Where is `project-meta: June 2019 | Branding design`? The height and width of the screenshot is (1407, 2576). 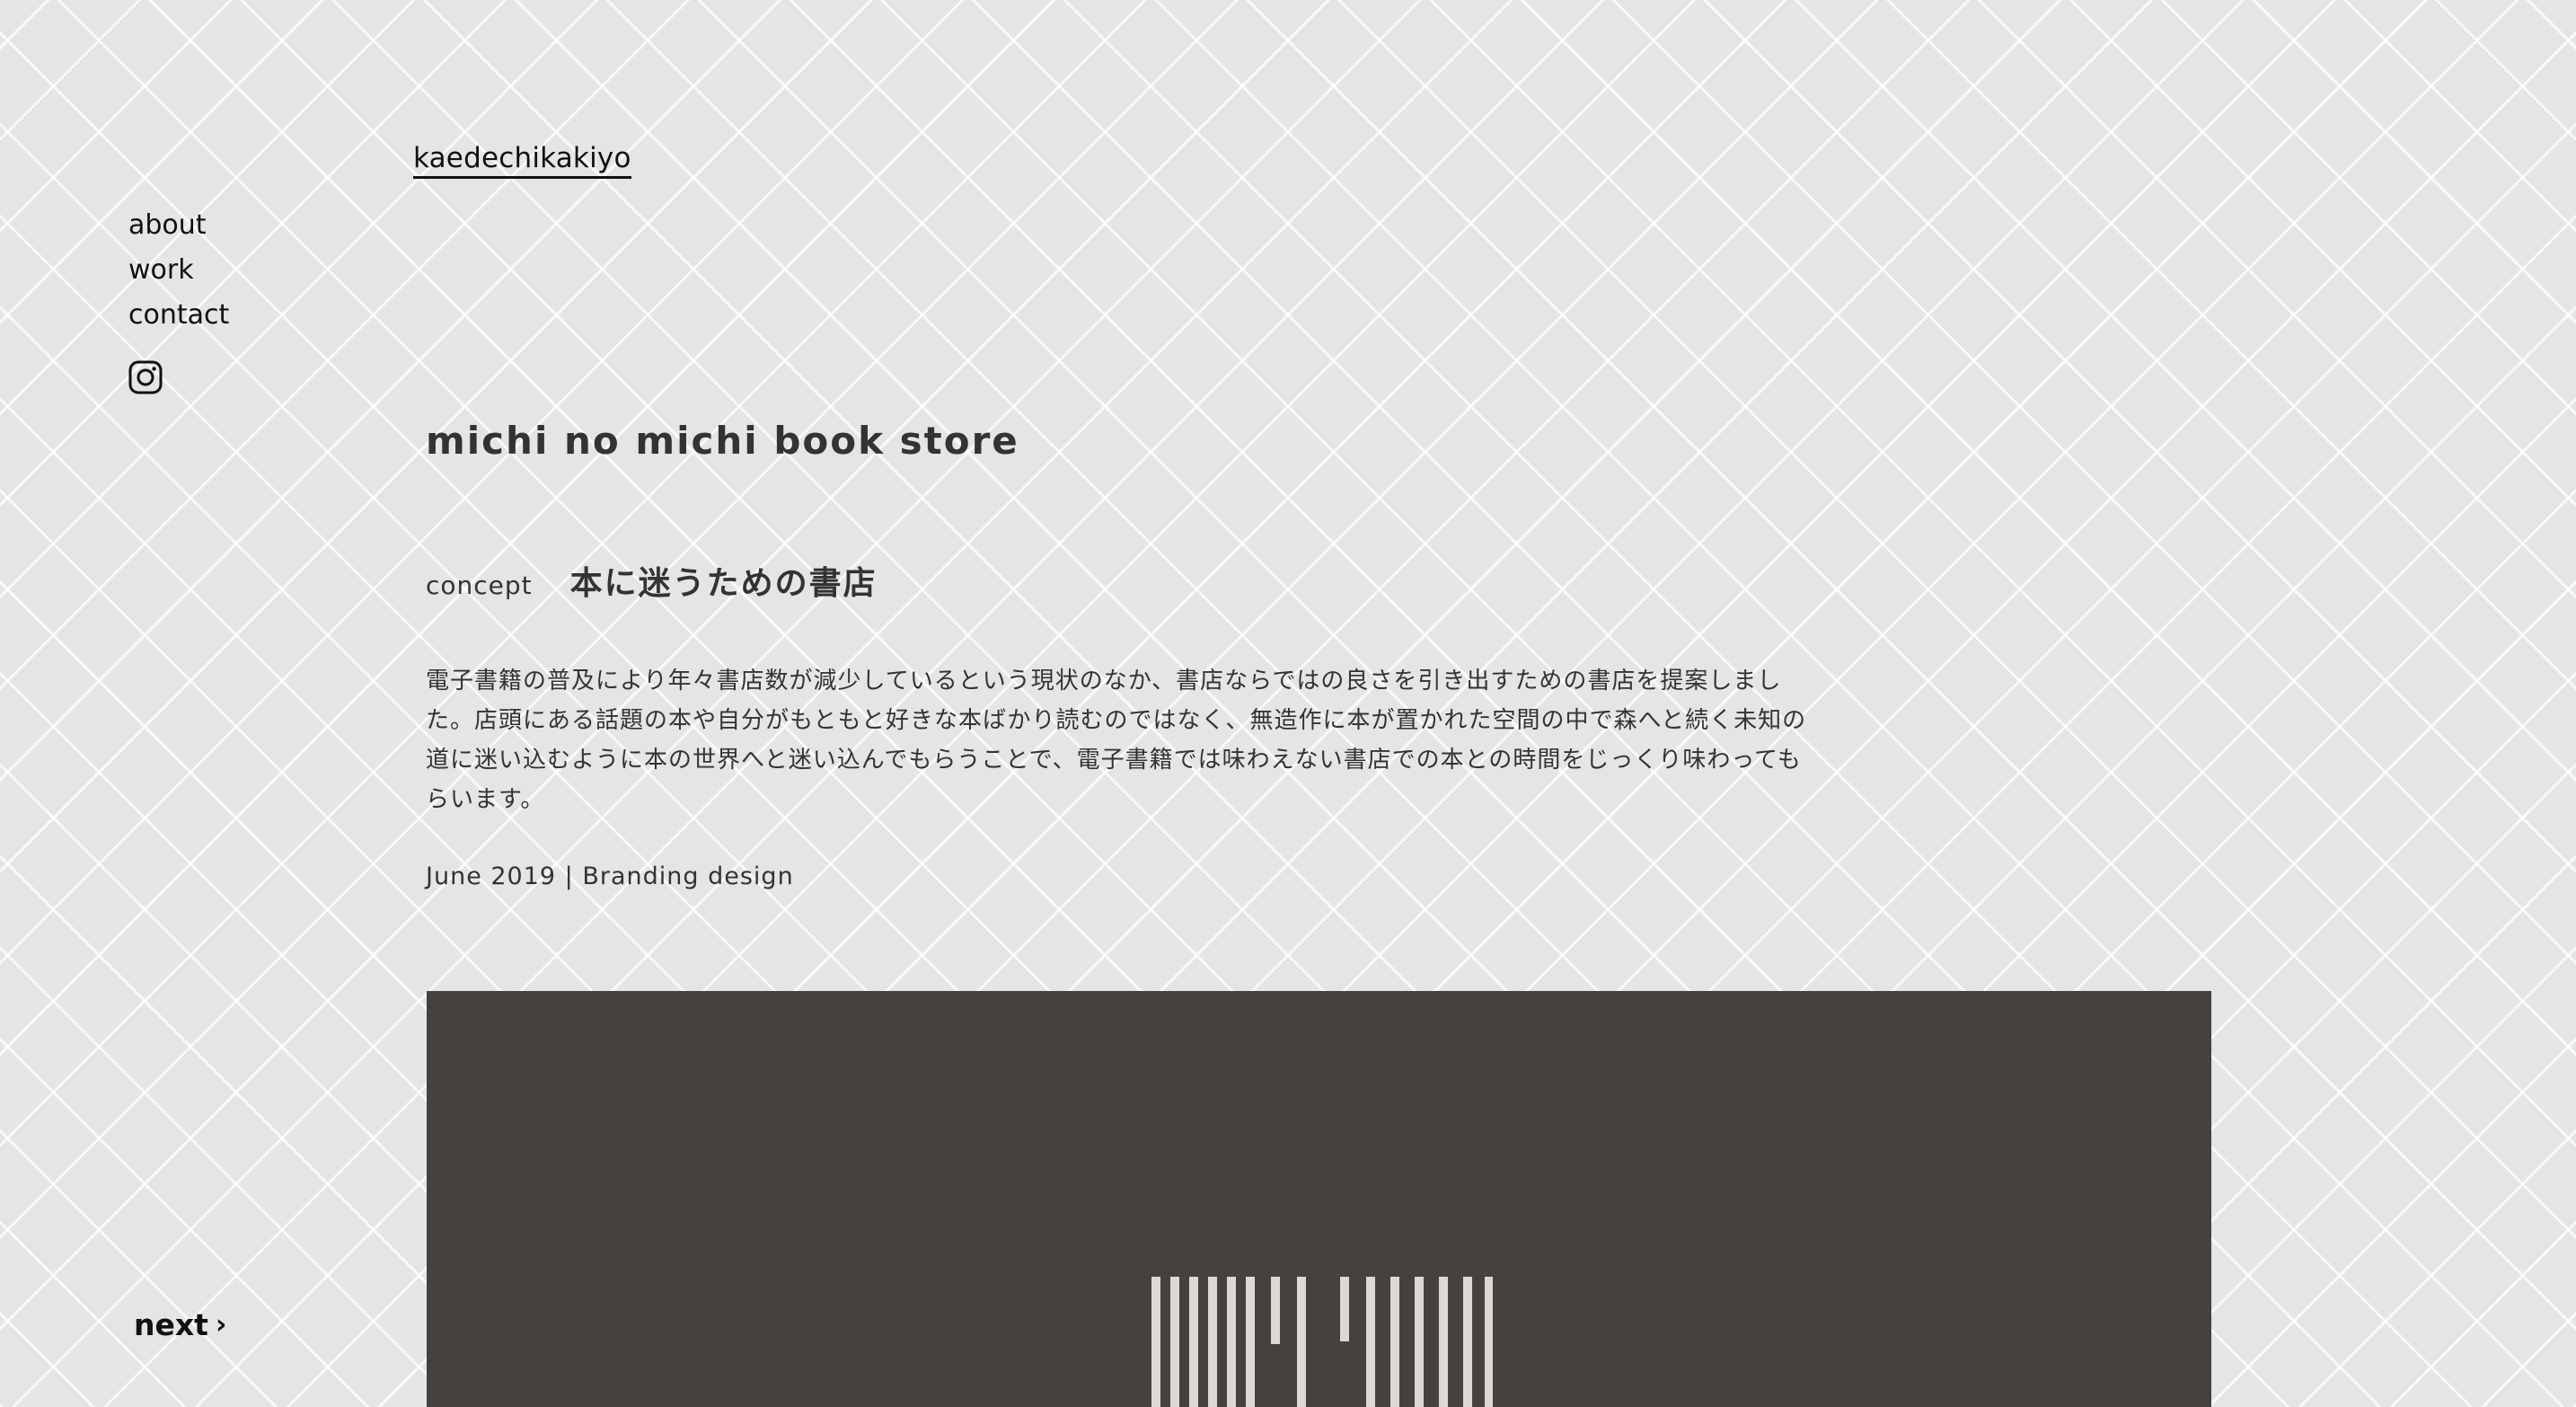 project-meta: June 2019 | Branding design is located at coordinates (610, 877).